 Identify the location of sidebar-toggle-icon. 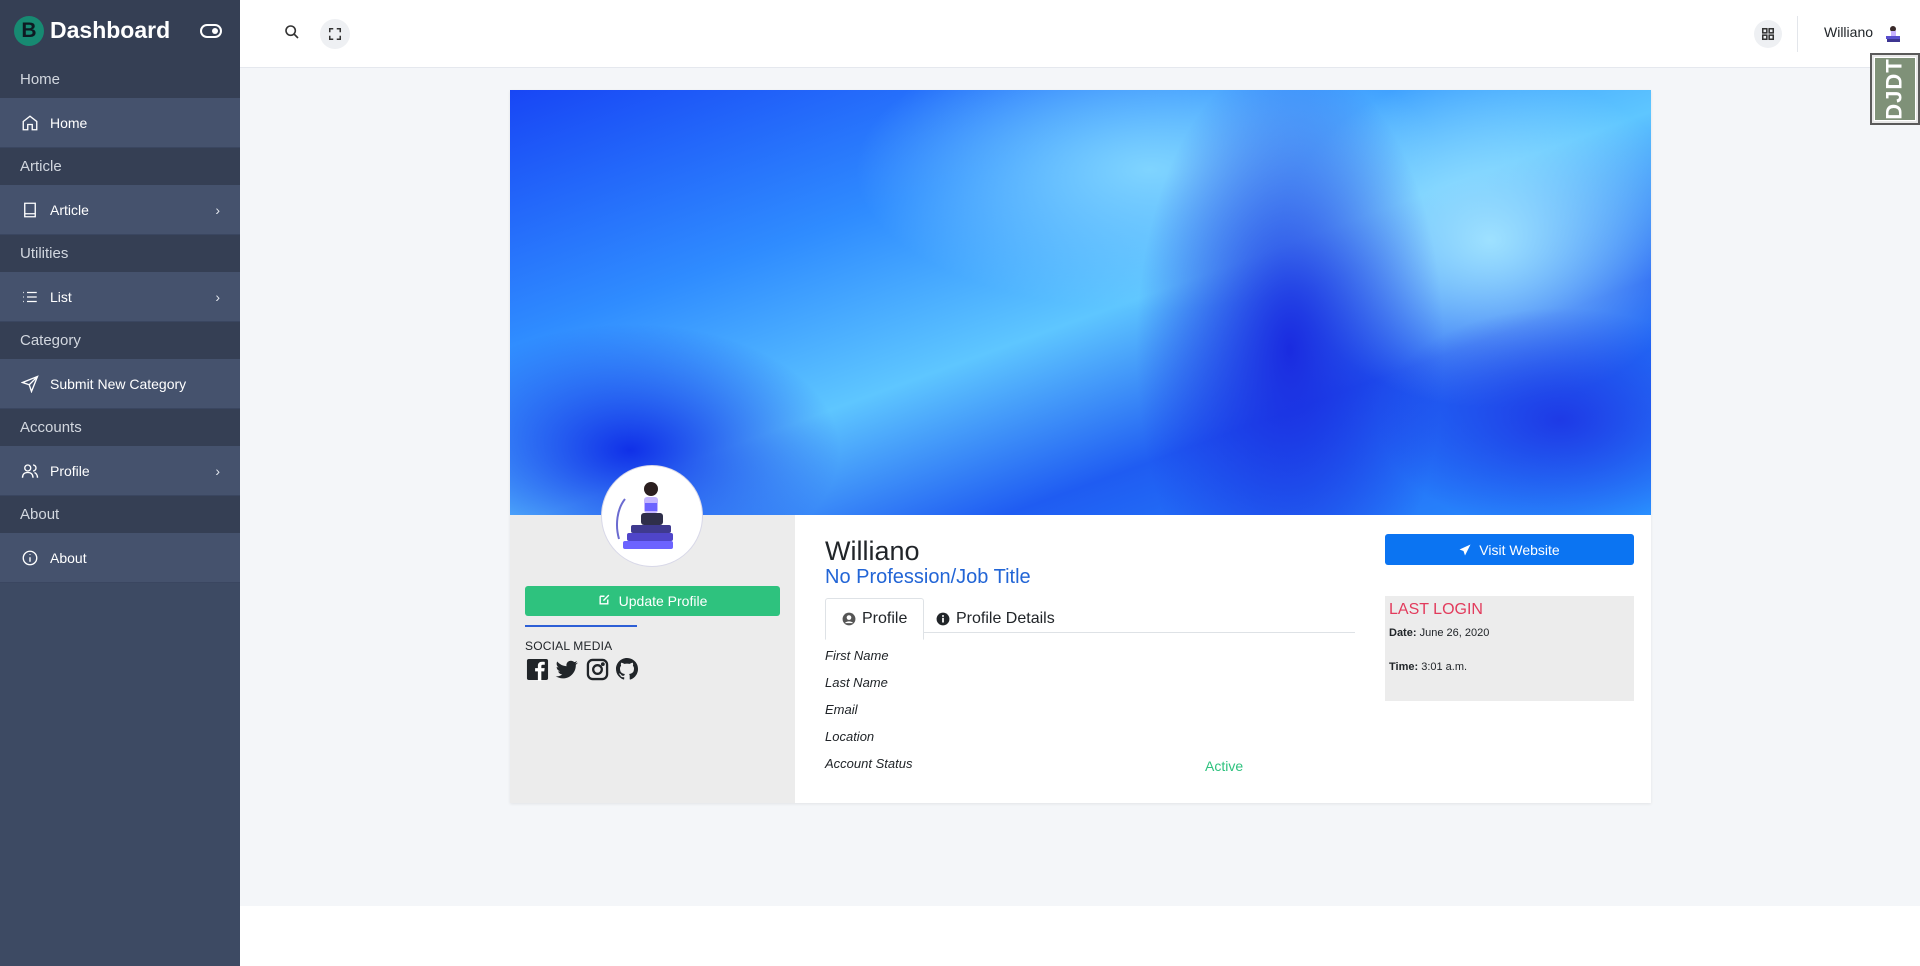
(211, 30).